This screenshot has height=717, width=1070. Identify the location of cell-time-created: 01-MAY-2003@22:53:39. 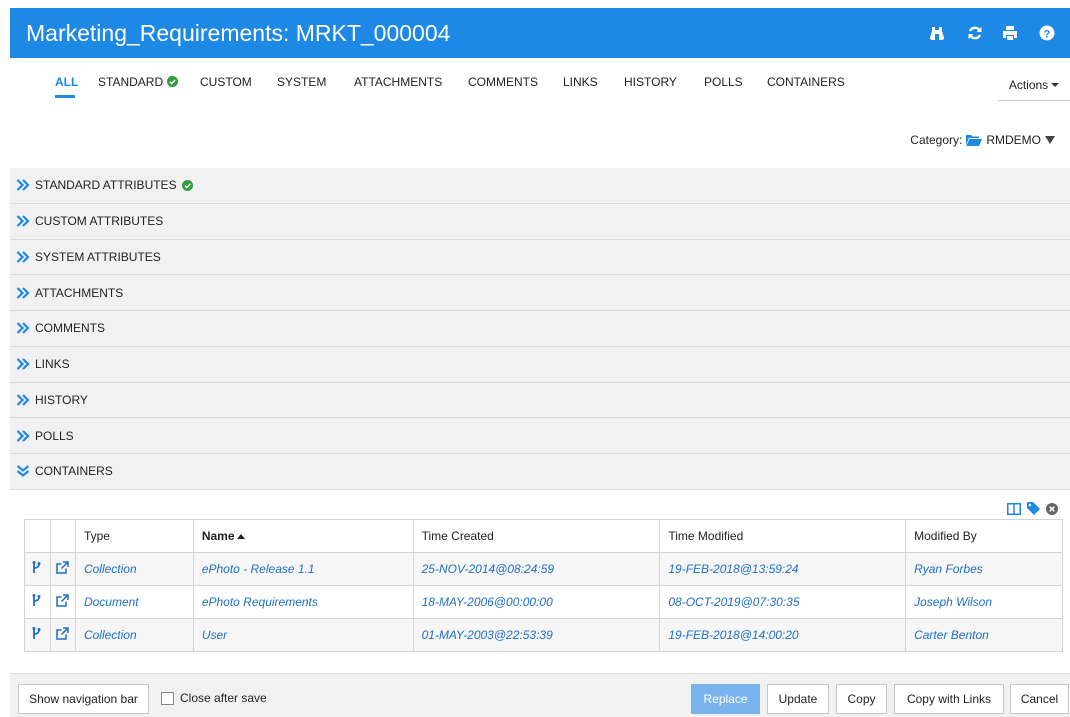
(536, 635).